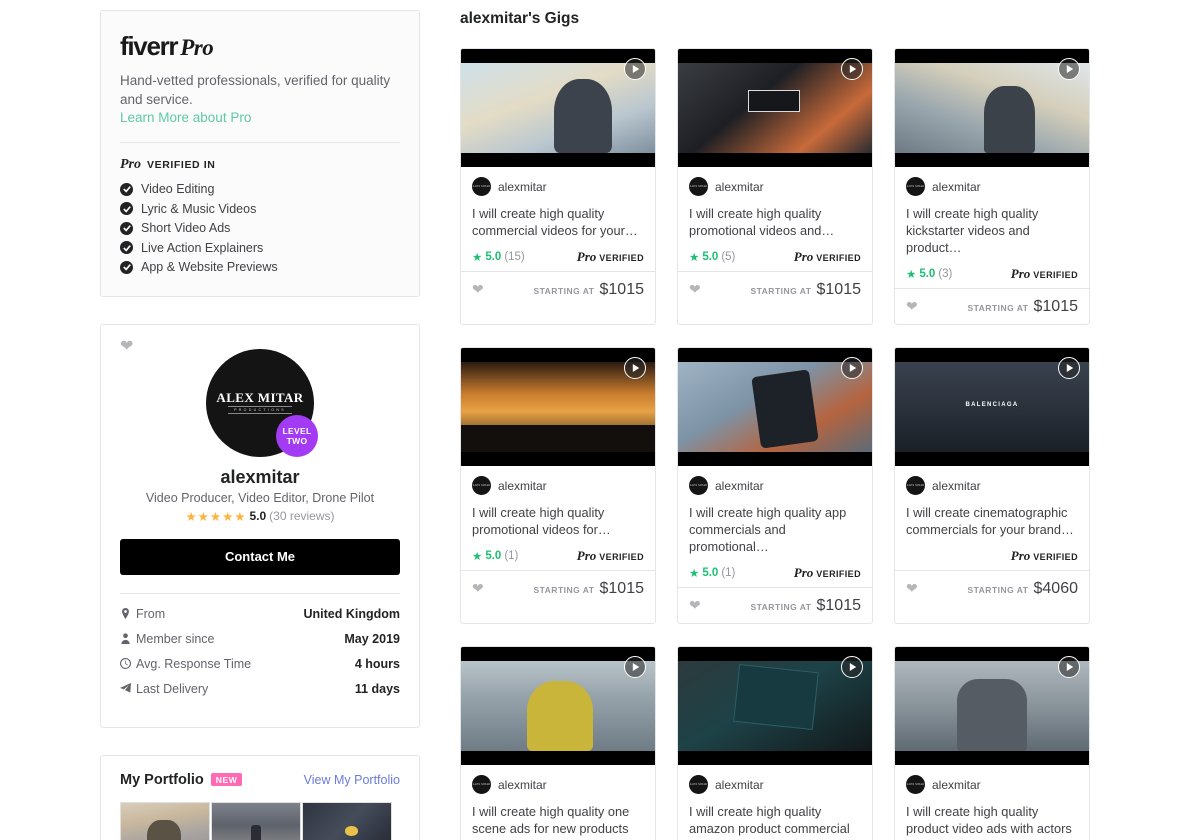 The width and height of the screenshot is (1200, 840). What do you see at coordinates (377, 663) in the screenshot?
I see `info-value: 4 hours` at bounding box center [377, 663].